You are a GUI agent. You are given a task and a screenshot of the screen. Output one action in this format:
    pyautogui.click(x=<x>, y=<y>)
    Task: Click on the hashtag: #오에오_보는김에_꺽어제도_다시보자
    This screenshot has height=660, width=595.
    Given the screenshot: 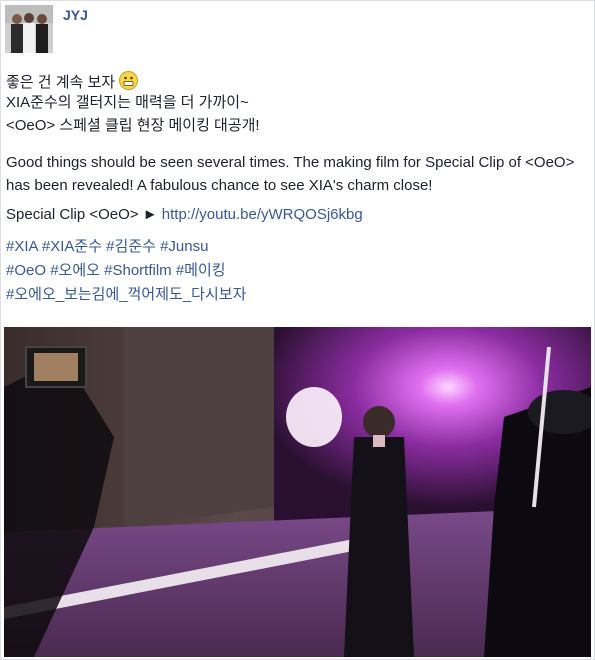 What is the action you would take?
    pyautogui.click(x=126, y=294)
    